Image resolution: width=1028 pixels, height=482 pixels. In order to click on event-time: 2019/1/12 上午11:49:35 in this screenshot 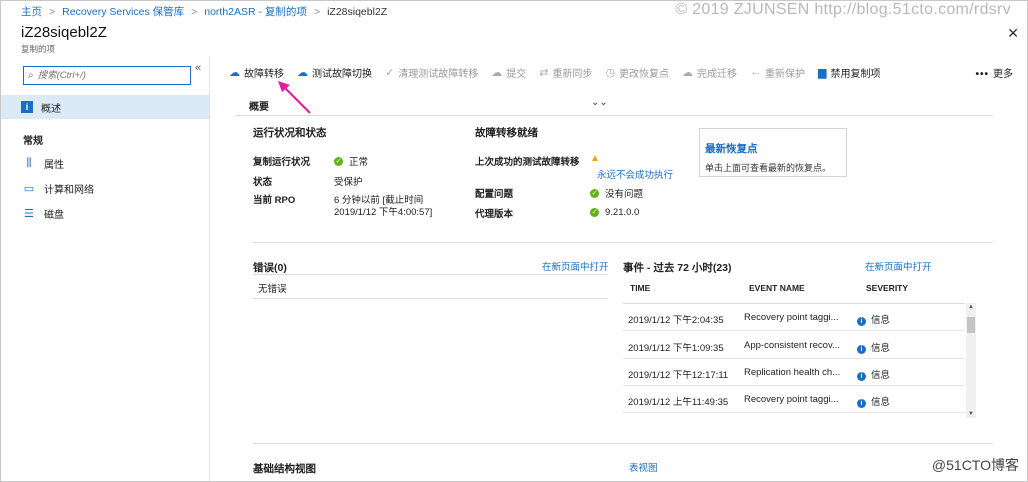, I will do `click(678, 402)`.